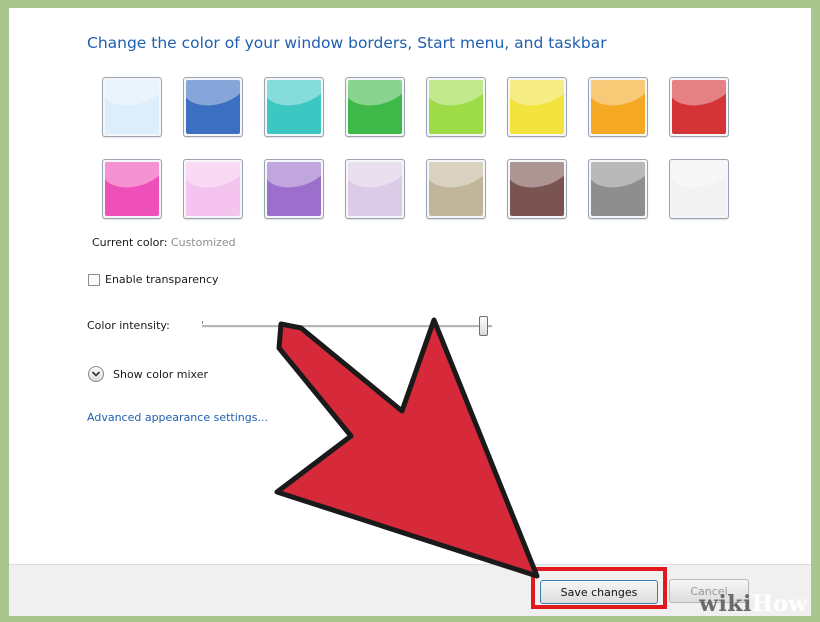 The image size is (820, 622). What do you see at coordinates (94, 280) in the screenshot?
I see `transparency-checkbox` at bounding box center [94, 280].